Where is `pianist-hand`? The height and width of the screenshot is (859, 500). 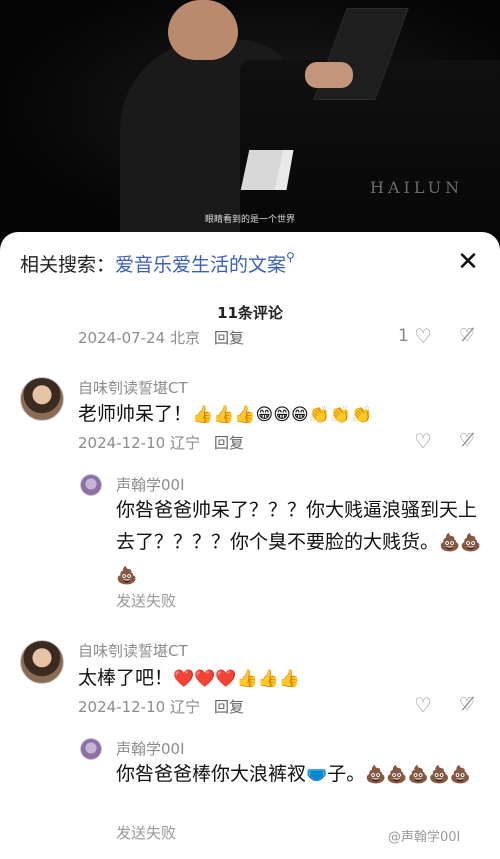
pianist-hand is located at coordinates (329, 75).